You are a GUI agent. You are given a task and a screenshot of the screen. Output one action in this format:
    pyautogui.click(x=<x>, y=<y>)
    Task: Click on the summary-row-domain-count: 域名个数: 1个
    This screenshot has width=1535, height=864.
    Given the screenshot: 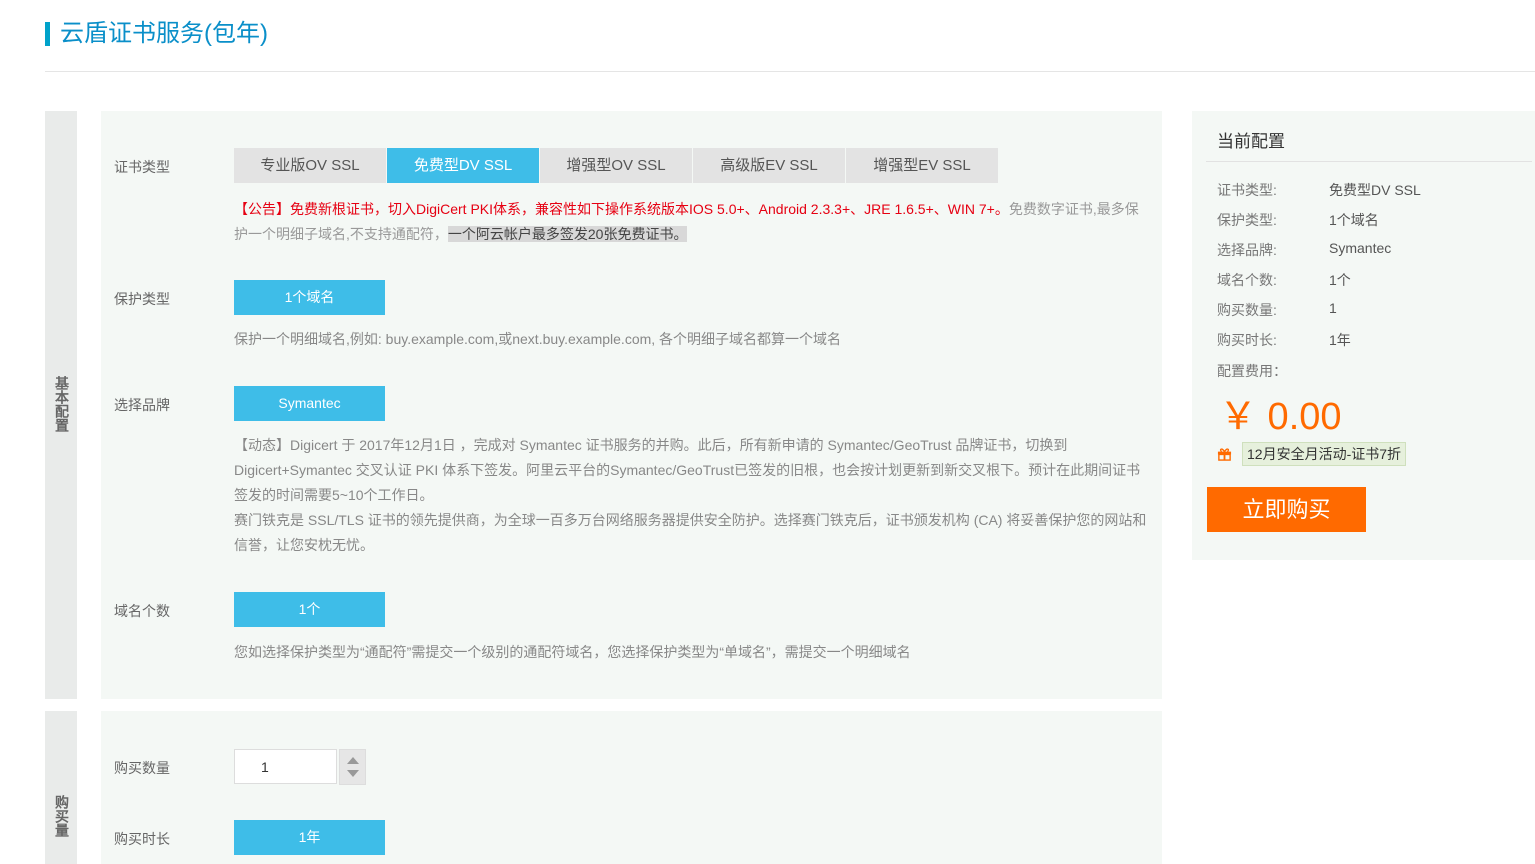 What is the action you would take?
    pyautogui.click(x=1284, y=280)
    